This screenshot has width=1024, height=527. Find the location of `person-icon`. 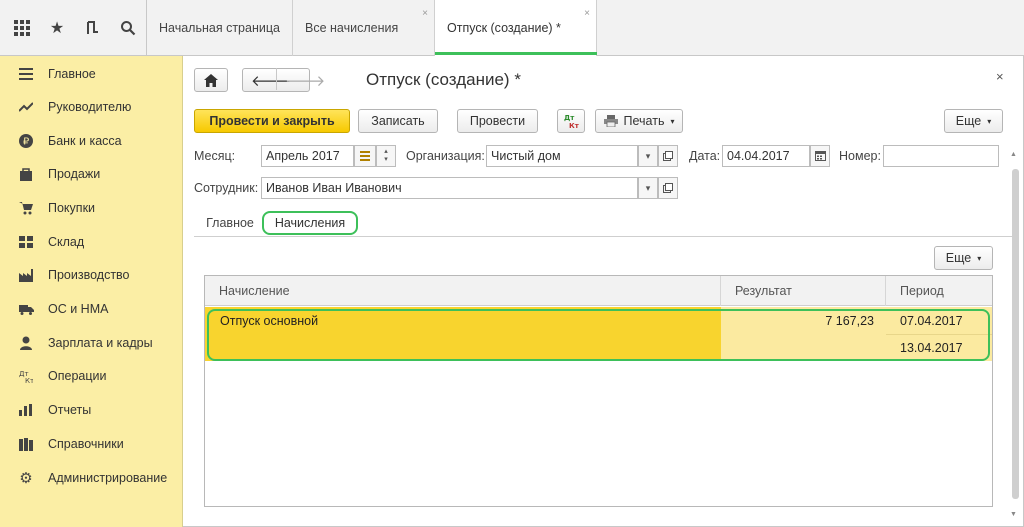

person-icon is located at coordinates (26, 343).